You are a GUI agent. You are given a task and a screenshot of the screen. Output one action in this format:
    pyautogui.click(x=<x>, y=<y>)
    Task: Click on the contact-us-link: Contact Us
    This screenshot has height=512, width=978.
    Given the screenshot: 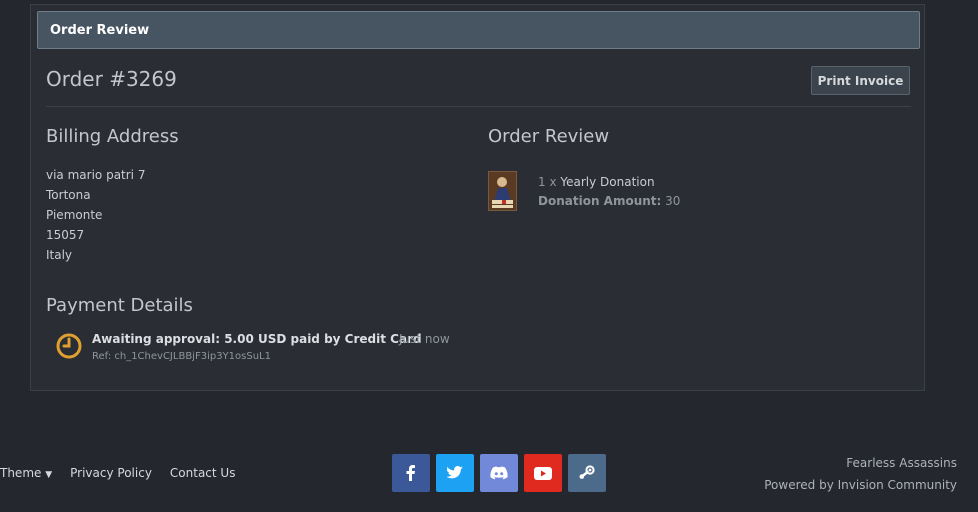 What is the action you would take?
    pyautogui.click(x=203, y=473)
    